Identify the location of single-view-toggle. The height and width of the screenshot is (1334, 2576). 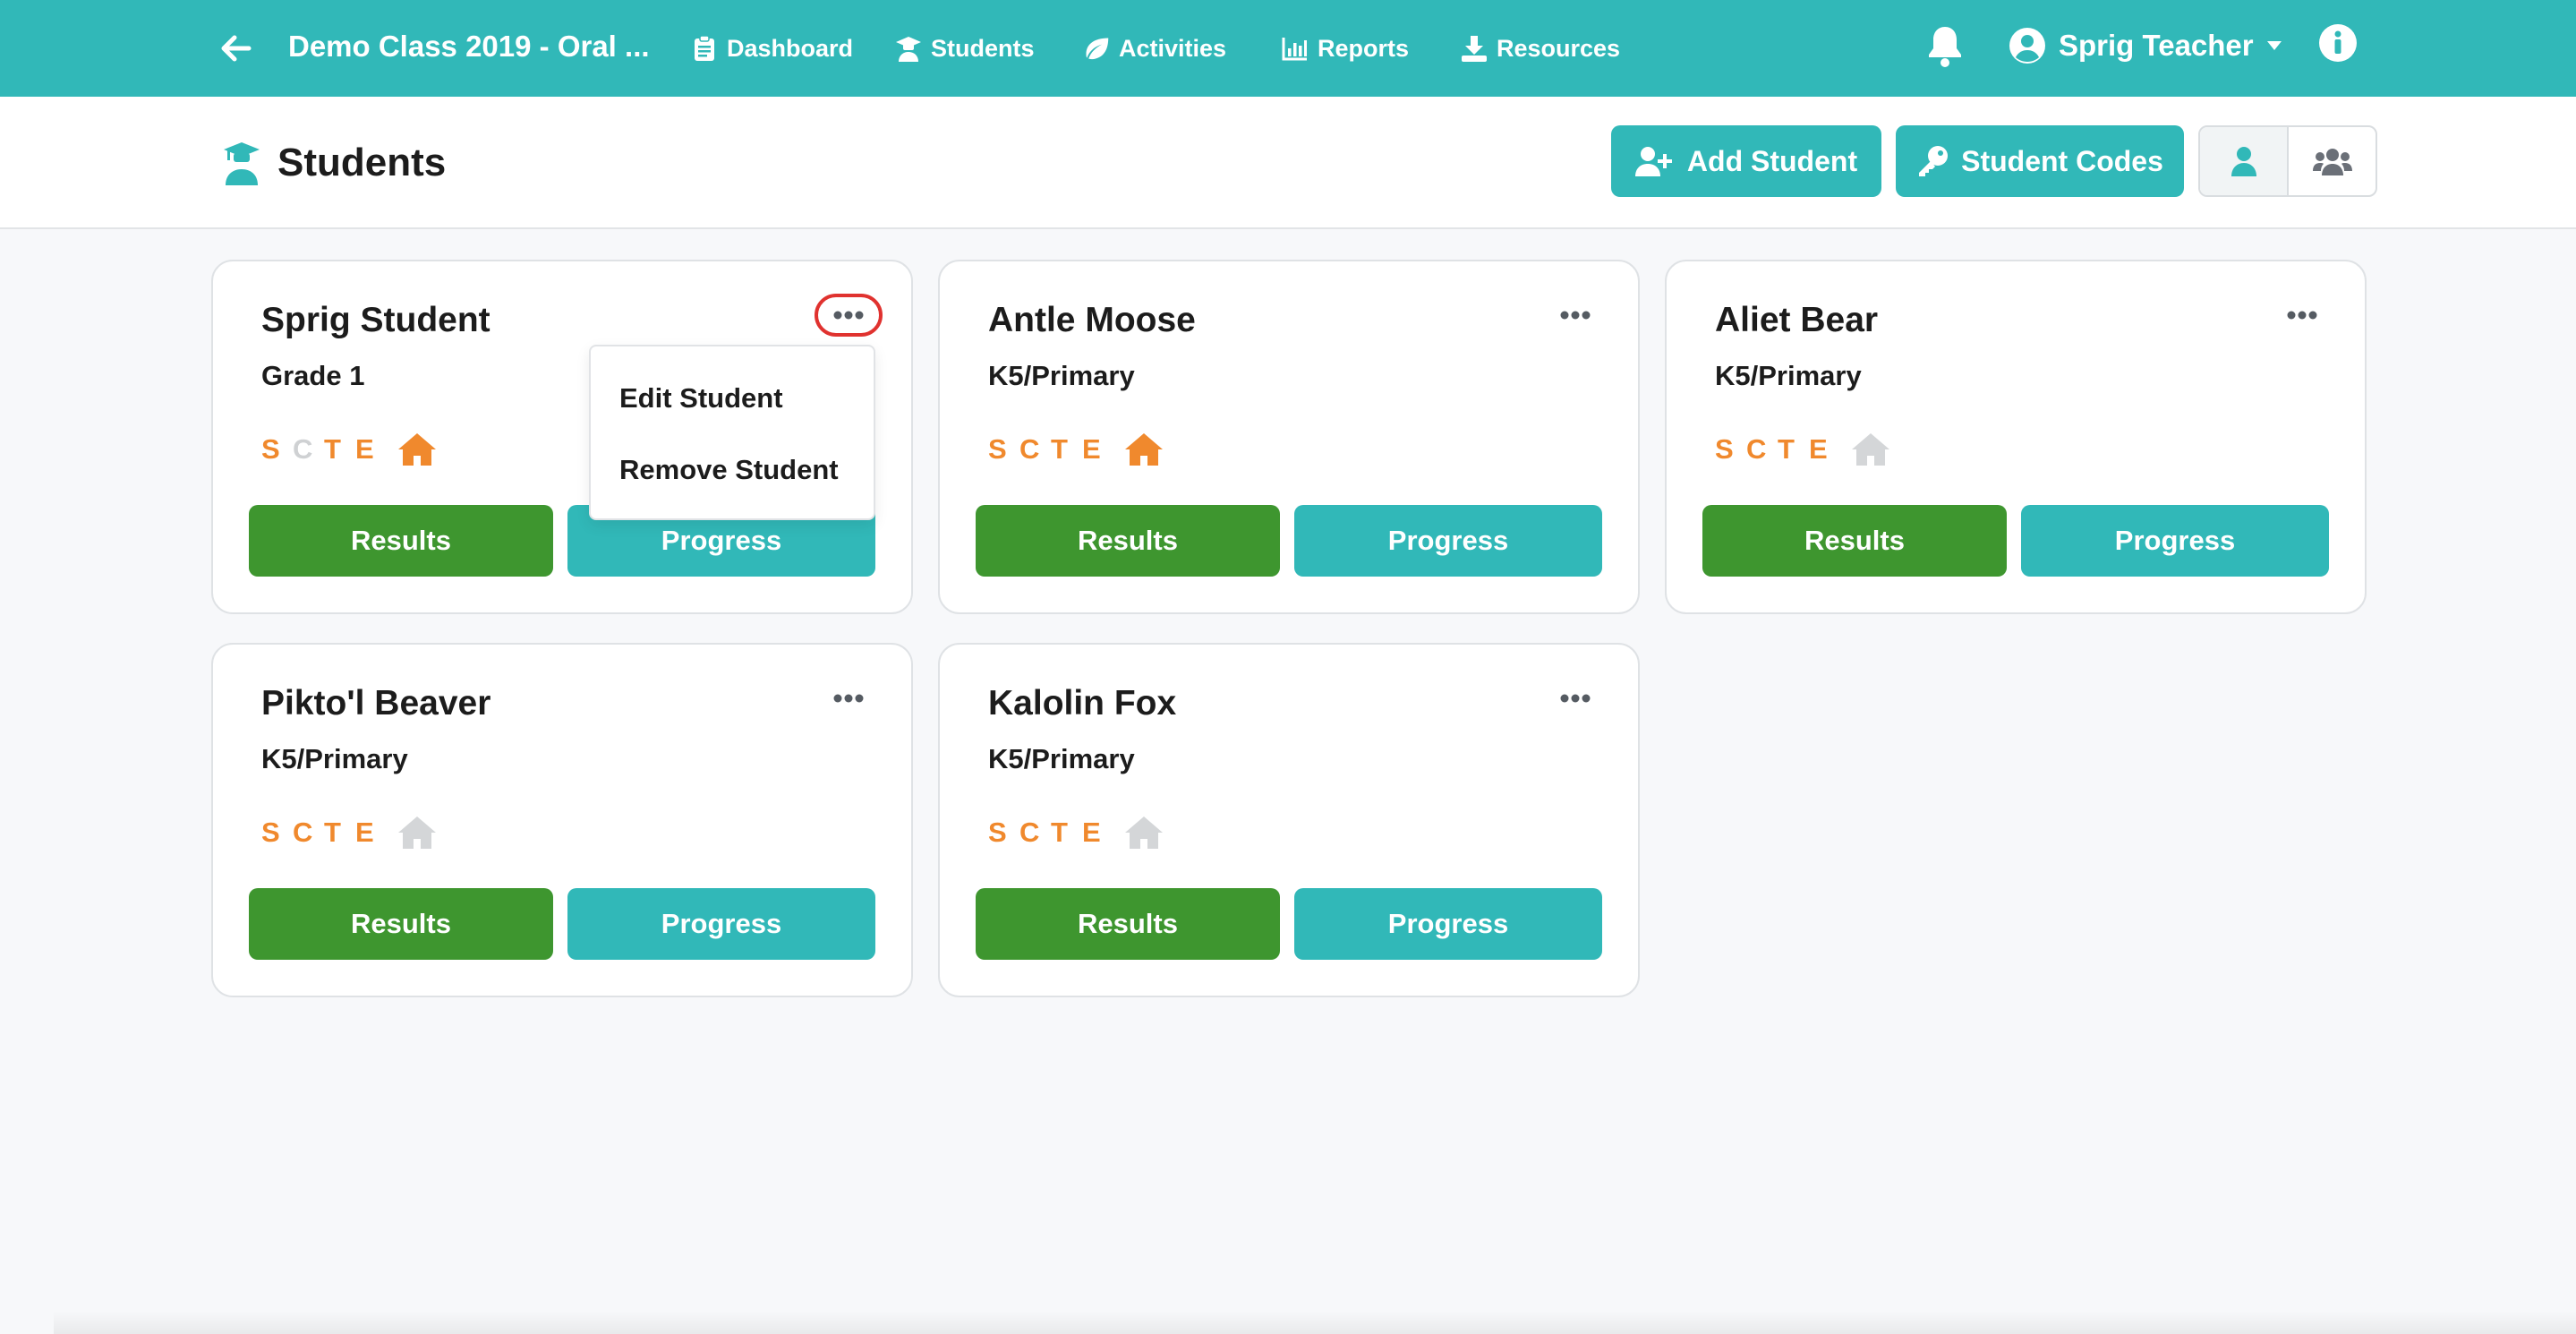
(2243, 161).